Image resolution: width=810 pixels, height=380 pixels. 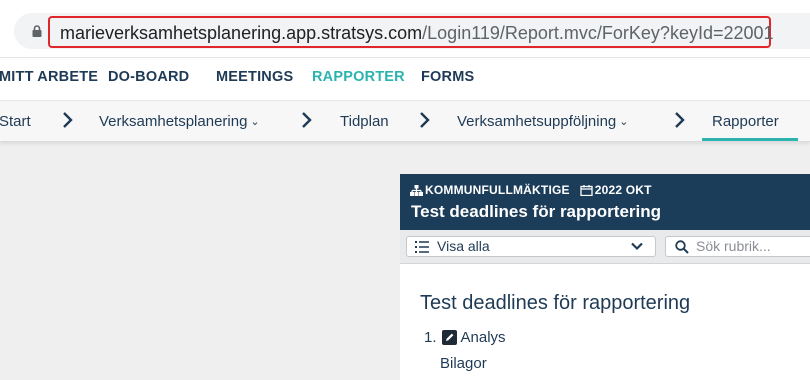 What do you see at coordinates (750, 139) in the screenshot?
I see `active-breadcrumb-indicator` at bounding box center [750, 139].